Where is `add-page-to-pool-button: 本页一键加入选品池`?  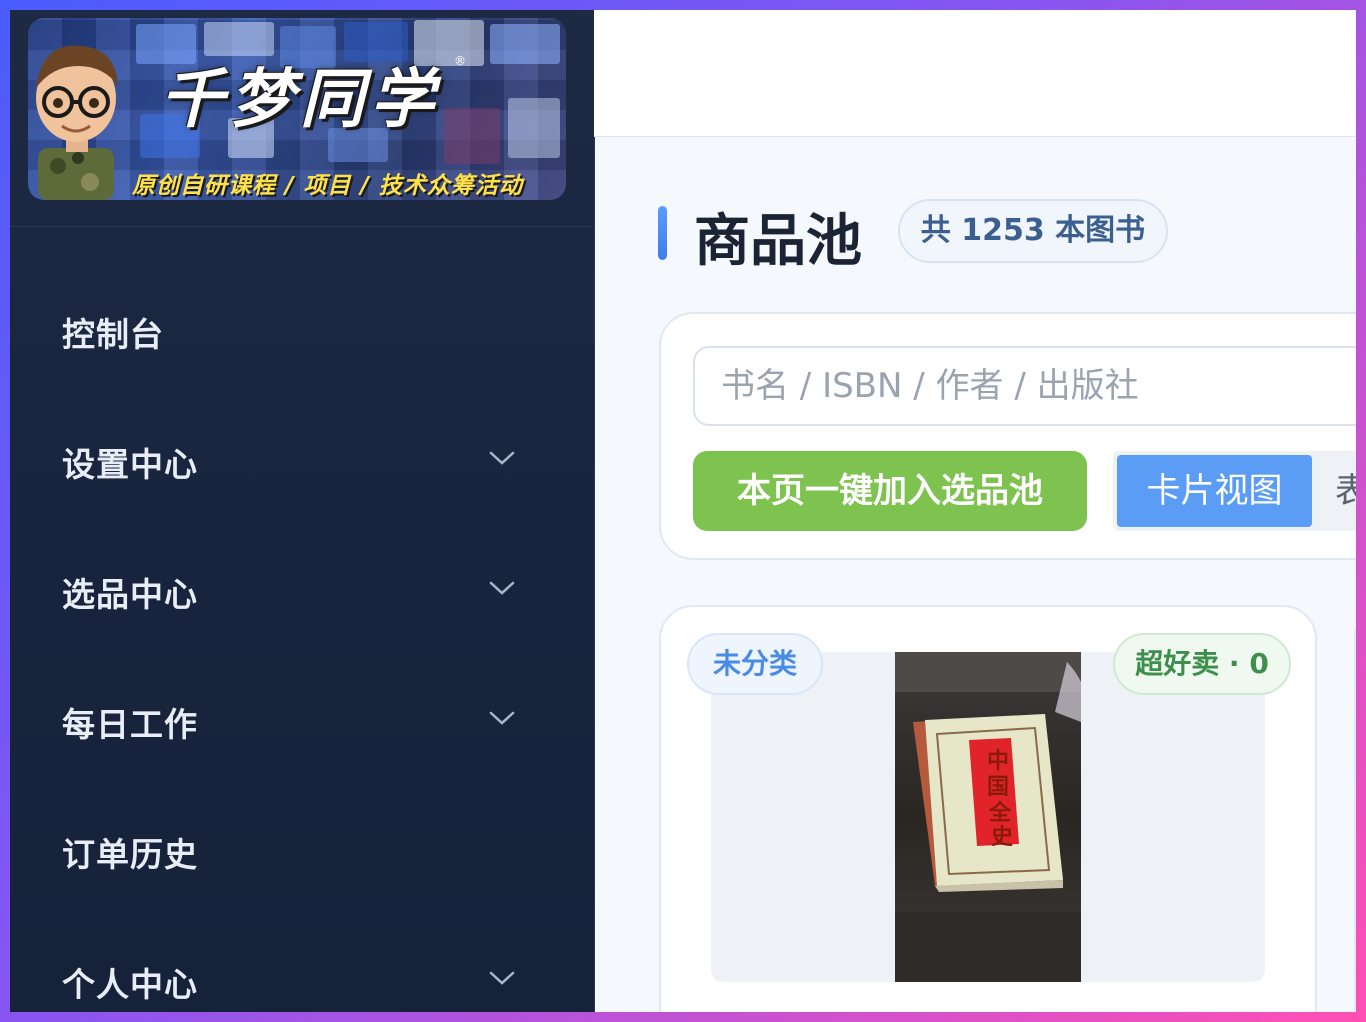 add-page-to-pool-button: 本页一键加入选品池 is located at coordinates (890, 491).